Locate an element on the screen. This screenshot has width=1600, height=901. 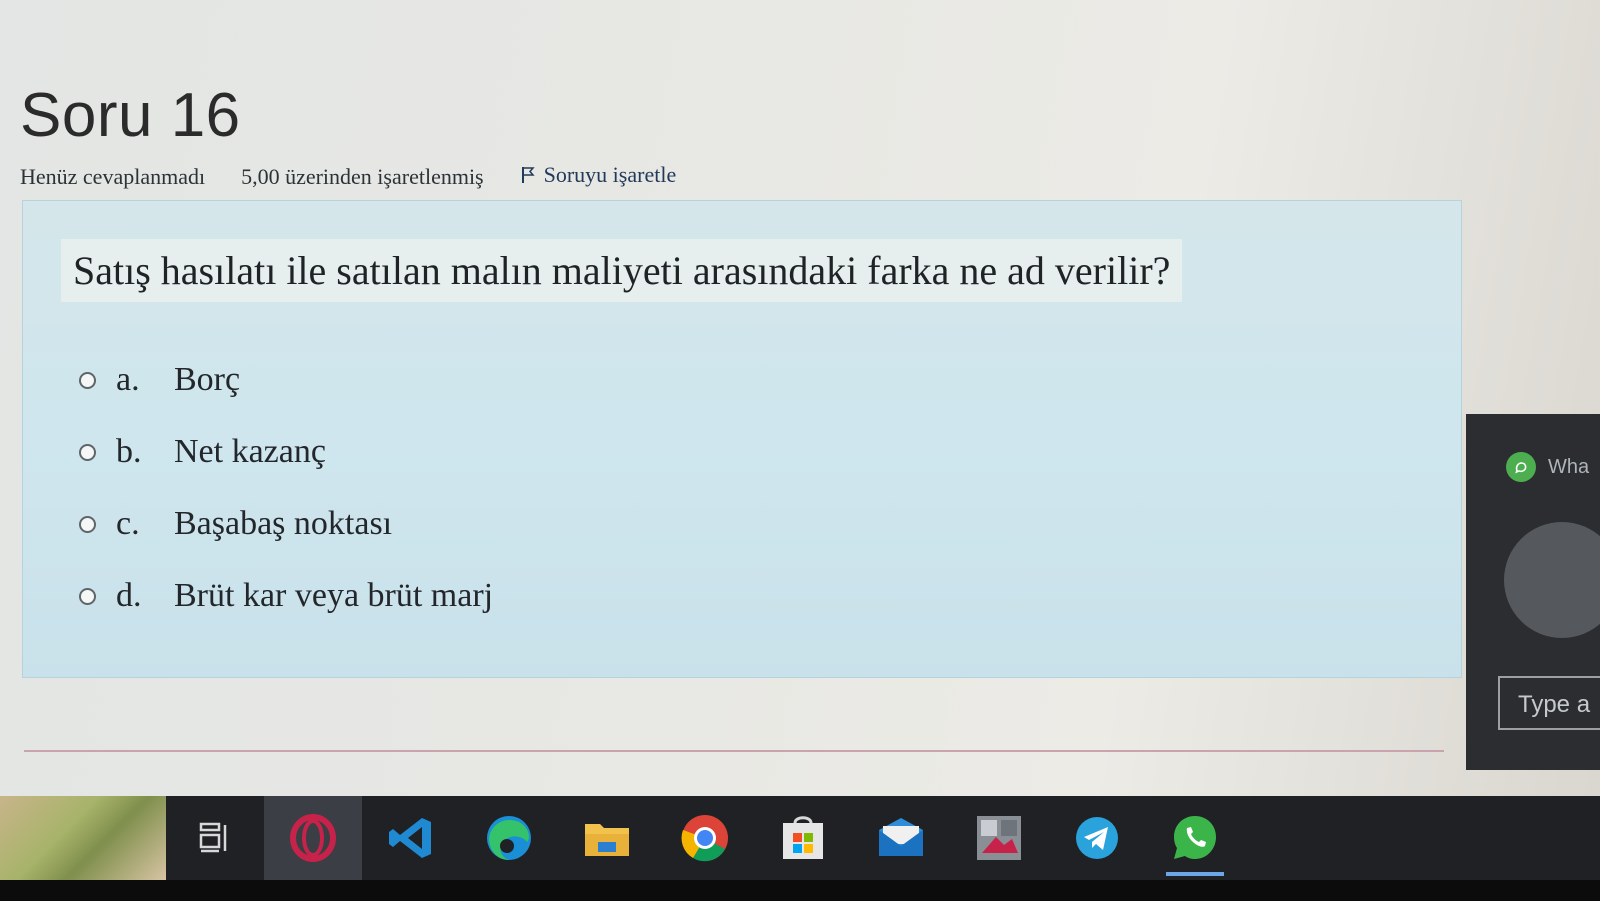
answer-label: Brüt kar veya brüt marj is located at coordinates (334, 595).